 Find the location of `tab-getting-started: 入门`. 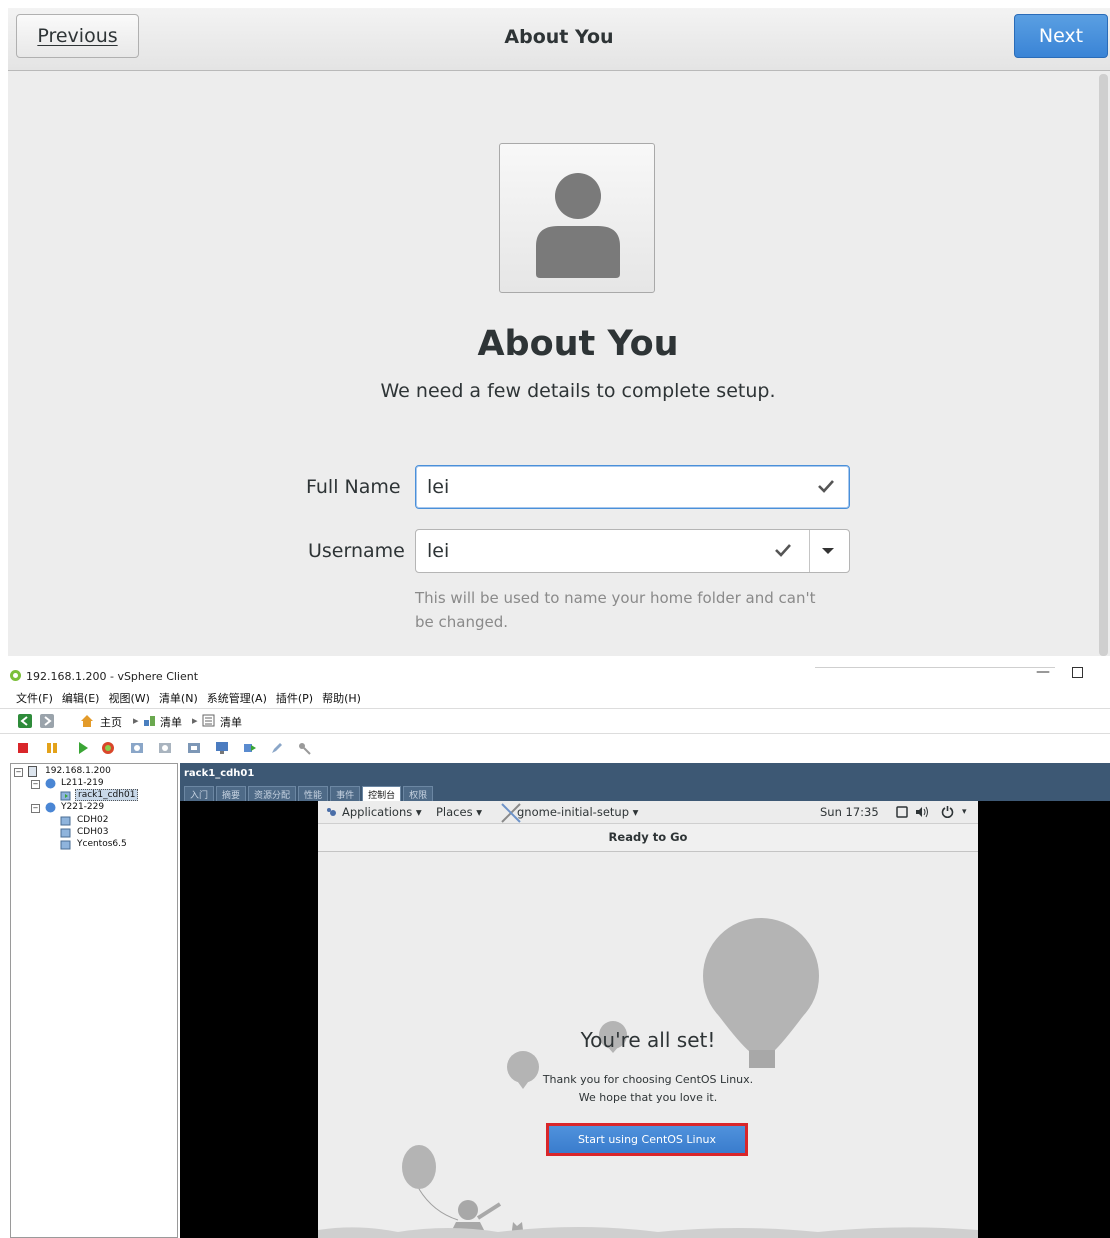

tab-getting-started: 入门 is located at coordinates (199, 794).